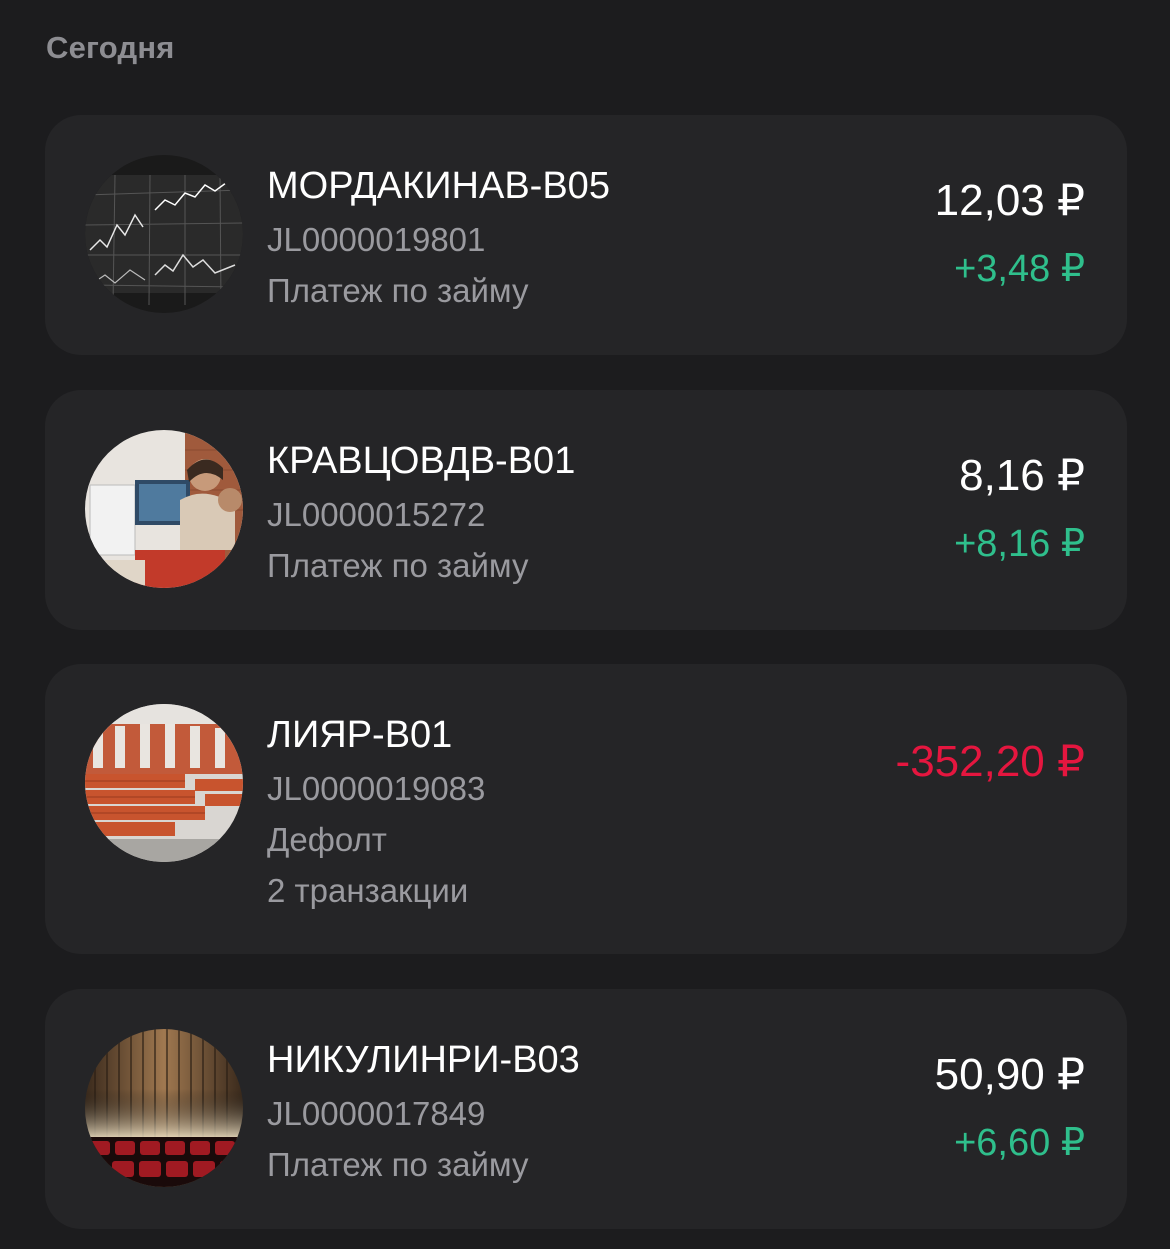 The width and height of the screenshot is (1170, 1249). What do you see at coordinates (423, 1060) in the screenshot?
I see `transaction-name: НИКУЛИНРИ-В03` at bounding box center [423, 1060].